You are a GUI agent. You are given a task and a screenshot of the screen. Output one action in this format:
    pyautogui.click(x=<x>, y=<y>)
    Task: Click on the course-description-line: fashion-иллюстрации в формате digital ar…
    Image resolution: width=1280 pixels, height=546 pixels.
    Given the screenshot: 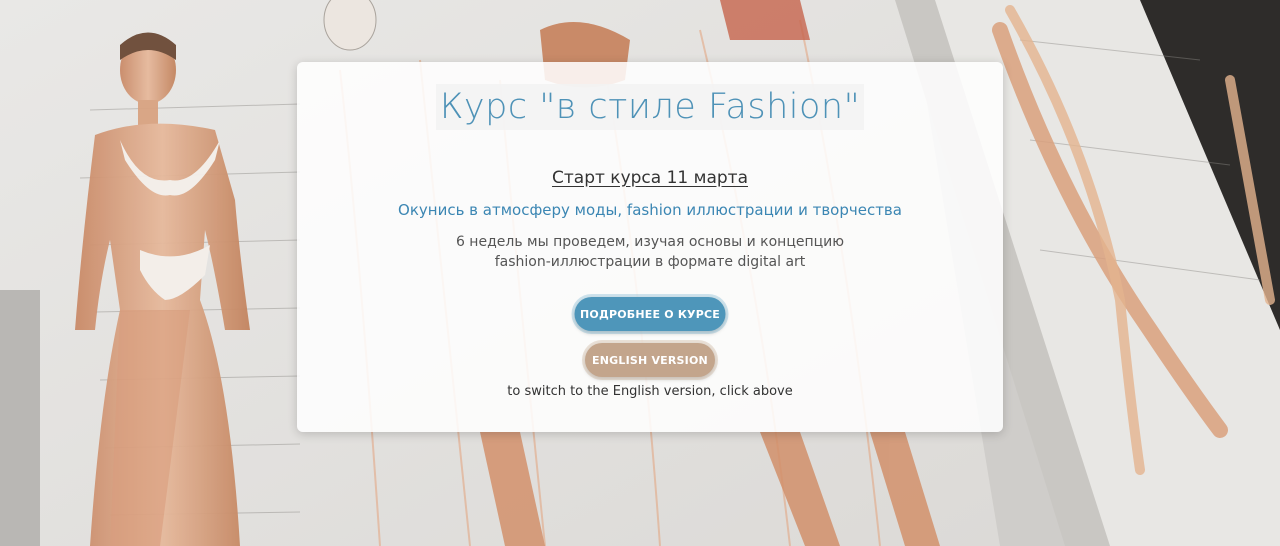 What is the action you would take?
    pyautogui.click(x=650, y=262)
    